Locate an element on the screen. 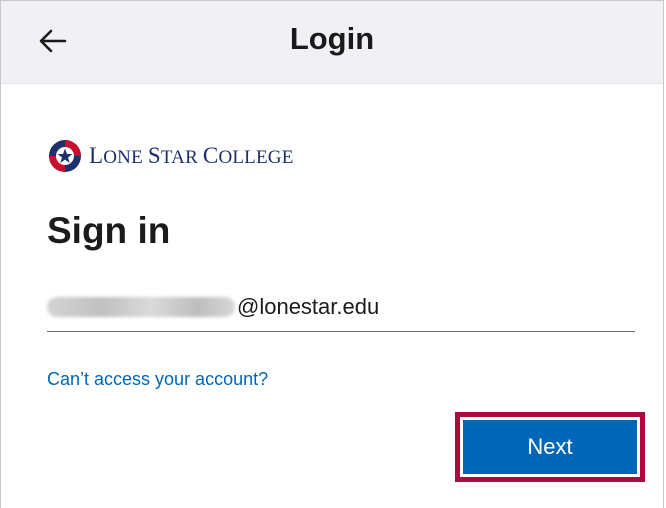 The image size is (666, 508). lone-star-emblem-icon is located at coordinates (65, 156).